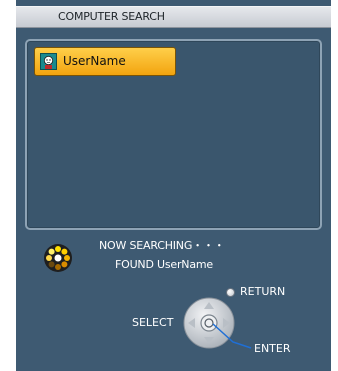  What do you see at coordinates (232, 336) in the screenshot?
I see `enter-leader-line` at bounding box center [232, 336].